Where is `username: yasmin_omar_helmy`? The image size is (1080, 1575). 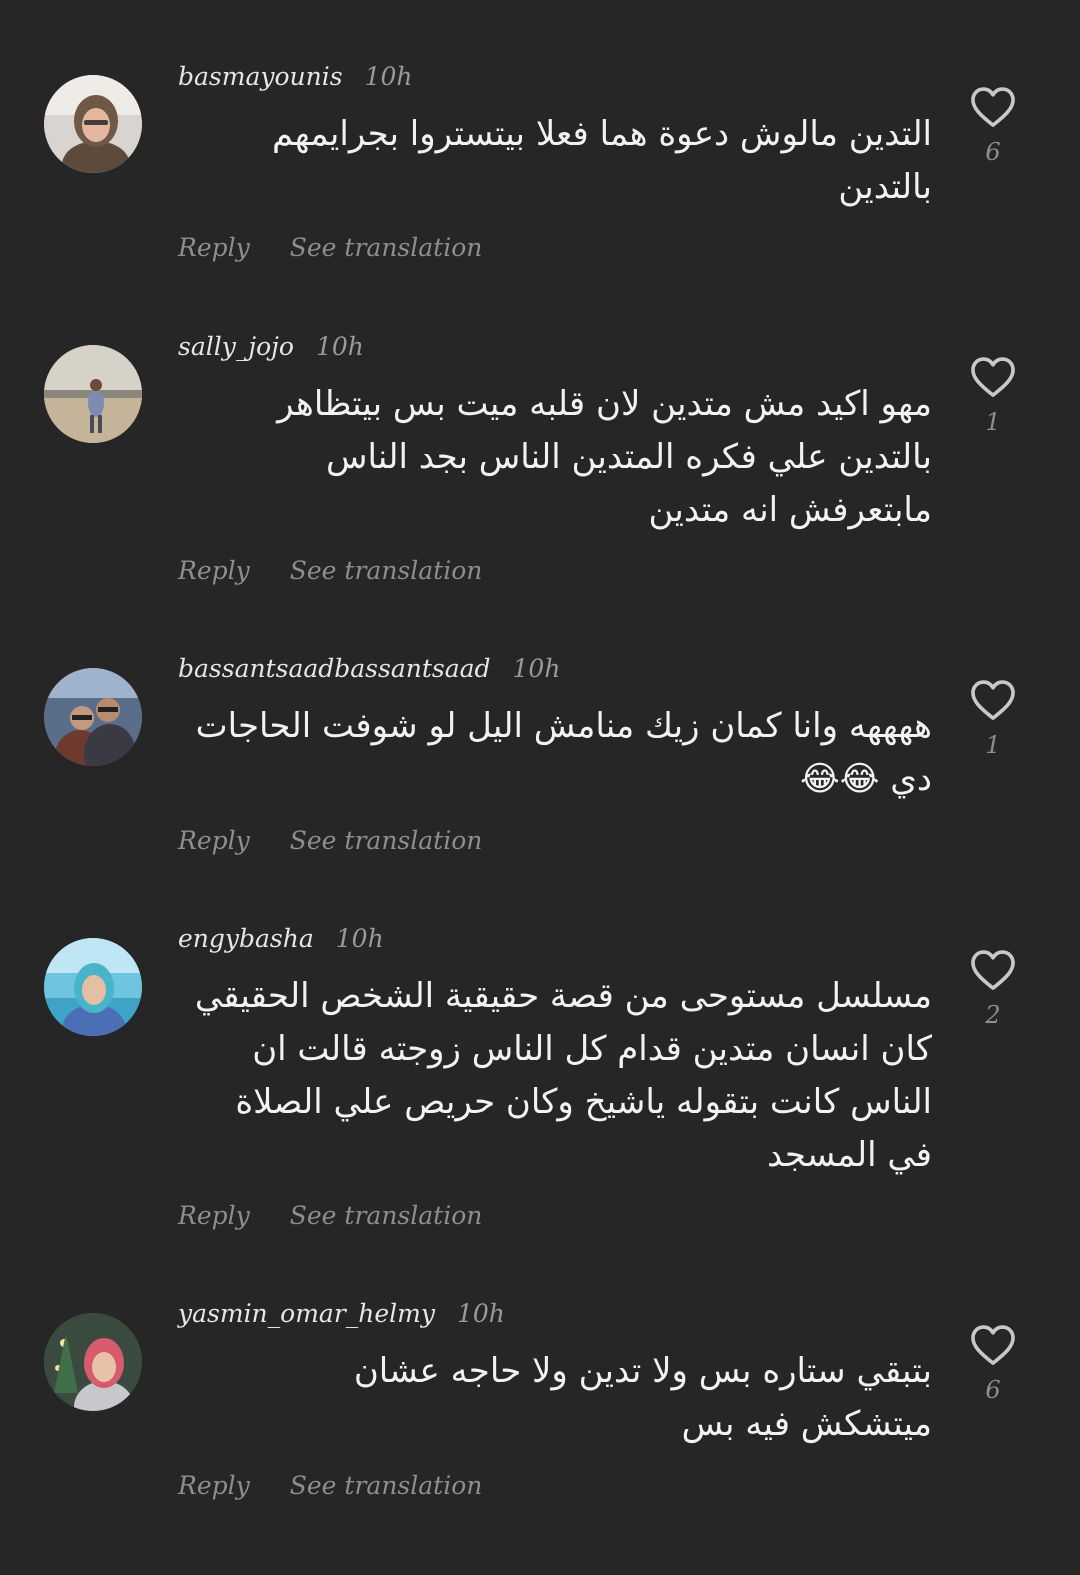 username: yasmin_omar_helmy is located at coordinates (306, 1313).